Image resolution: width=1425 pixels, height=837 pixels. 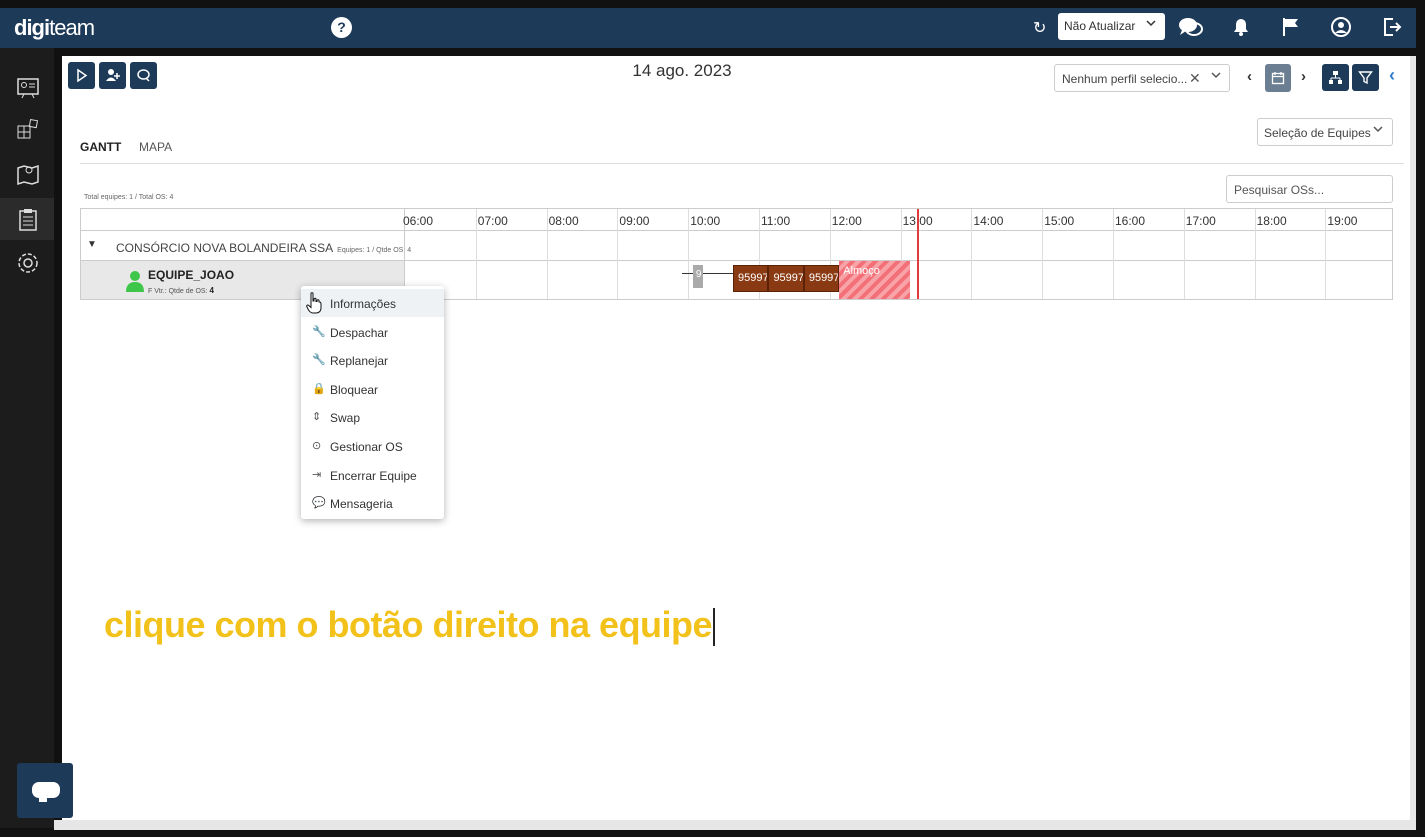 I want to click on hour-label: 19:00, so click(x=1342, y=221).